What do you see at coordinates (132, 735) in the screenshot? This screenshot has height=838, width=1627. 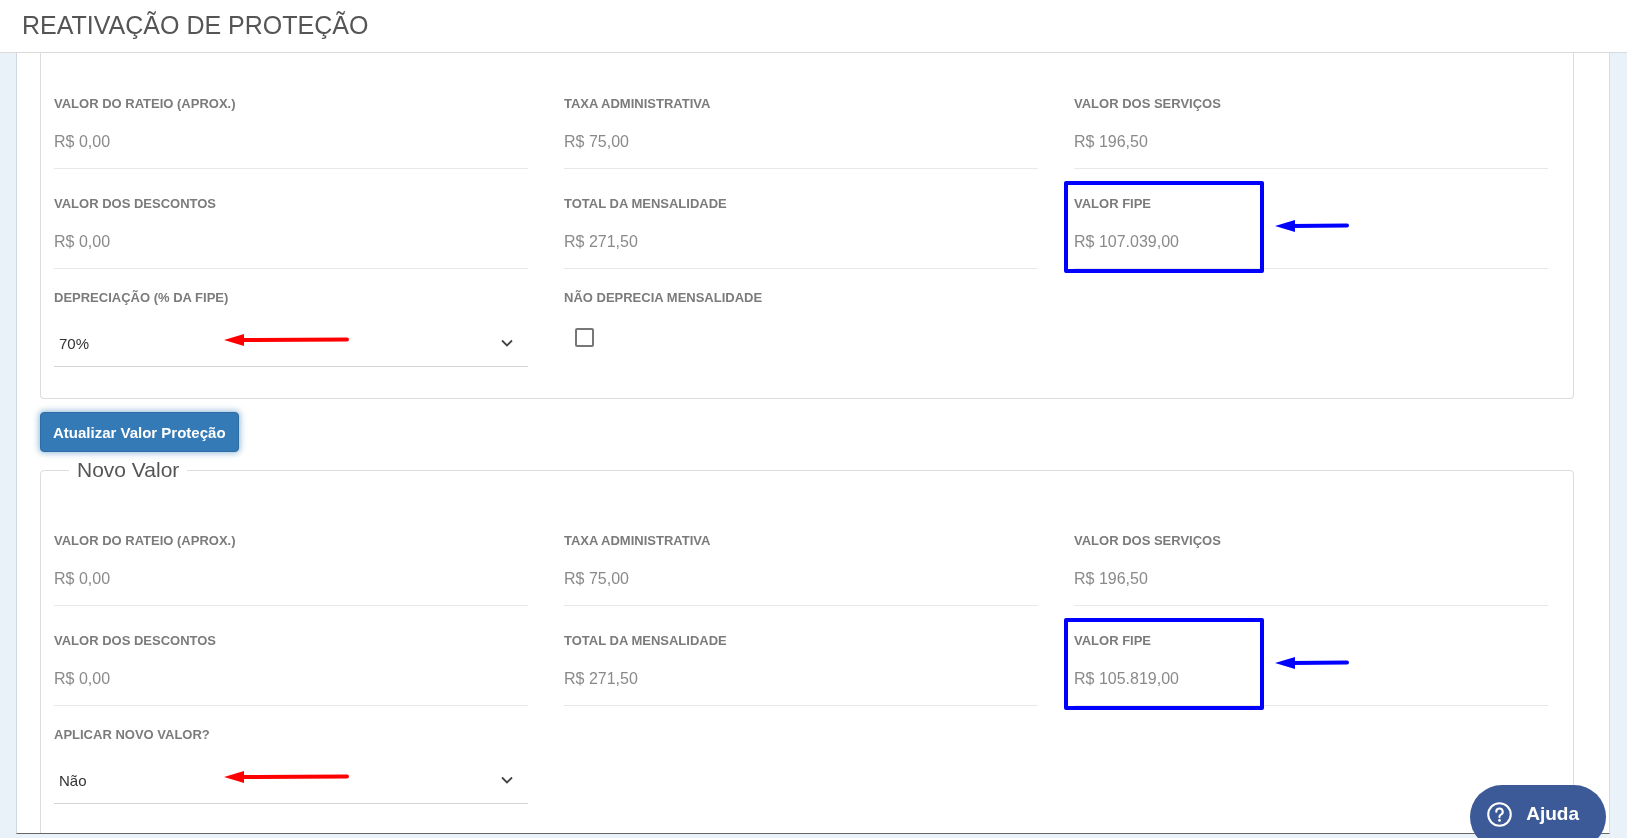 I see `field-label: APLICAR NOVO VALOR?` at bounding box center [132, 735].